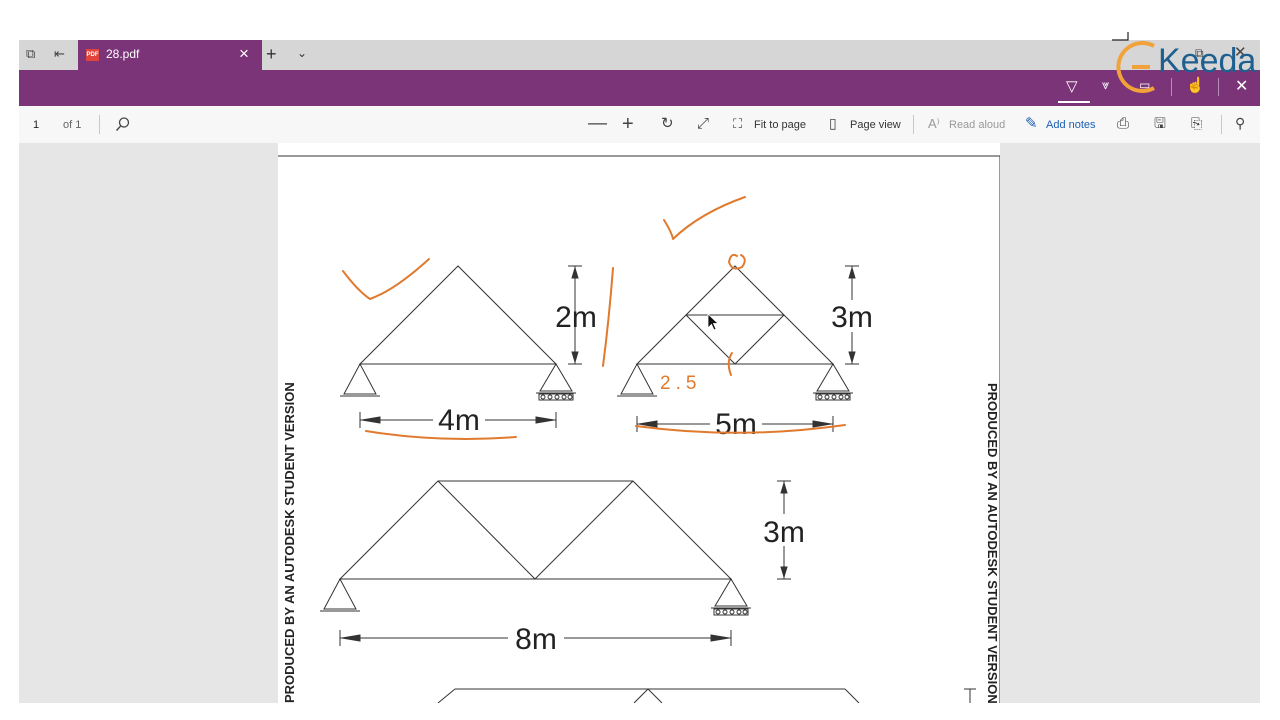 This screenshot has height=720, width=1280. I want to click on truss3-height-label: 3m, so click(784, 532).